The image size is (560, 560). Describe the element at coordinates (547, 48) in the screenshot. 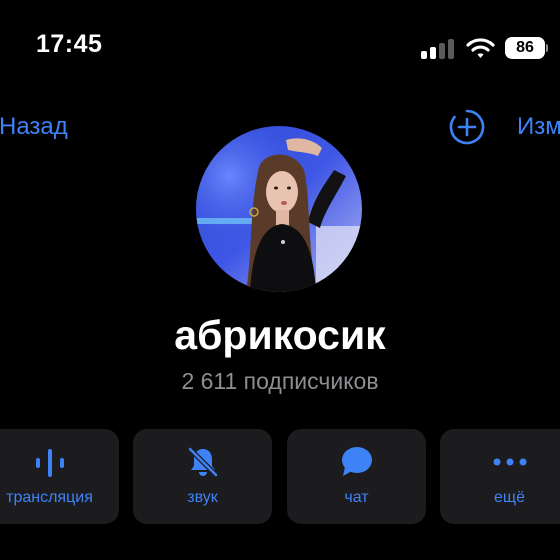

I see `battery-tip` at that location.